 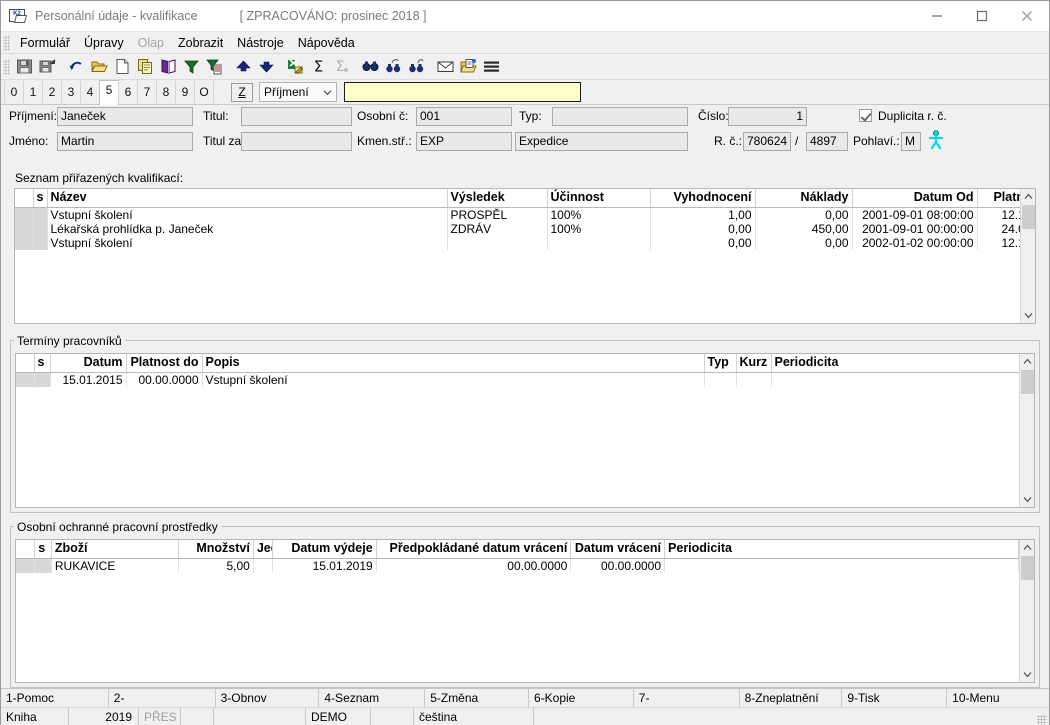 What do you see at coordinates (164, 363) in the screenshot?
I see `col-t-platnost-do: Platnost do` at bounding box center [164, 363].